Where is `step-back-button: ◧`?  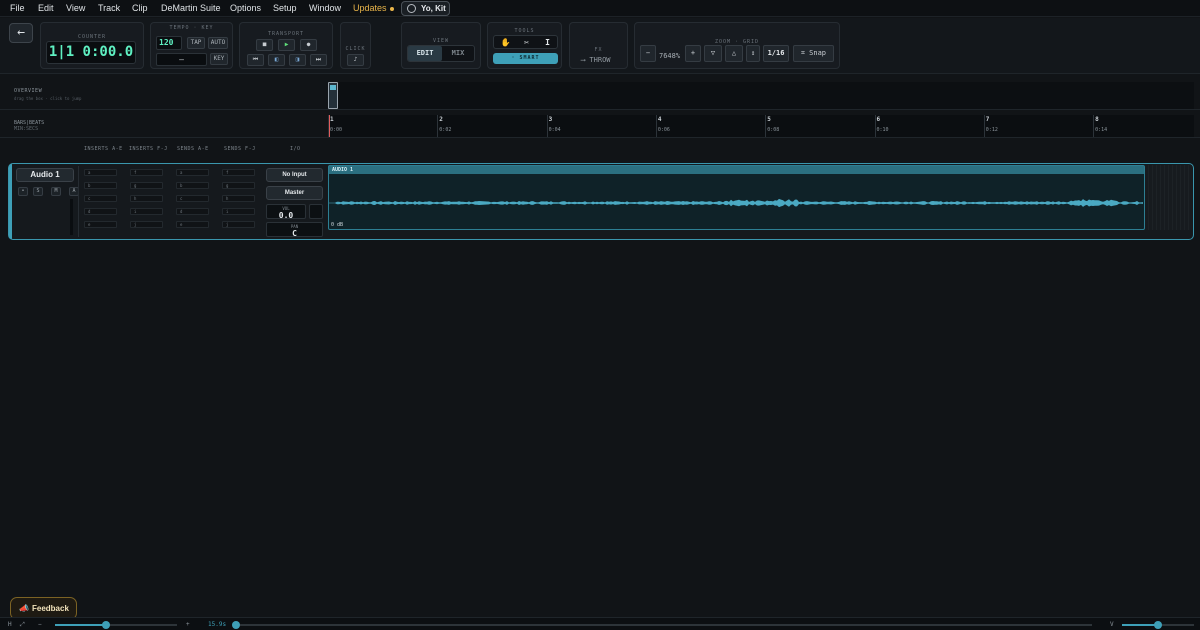 step-back-button: ◧ is located at coordinates (276, 60).